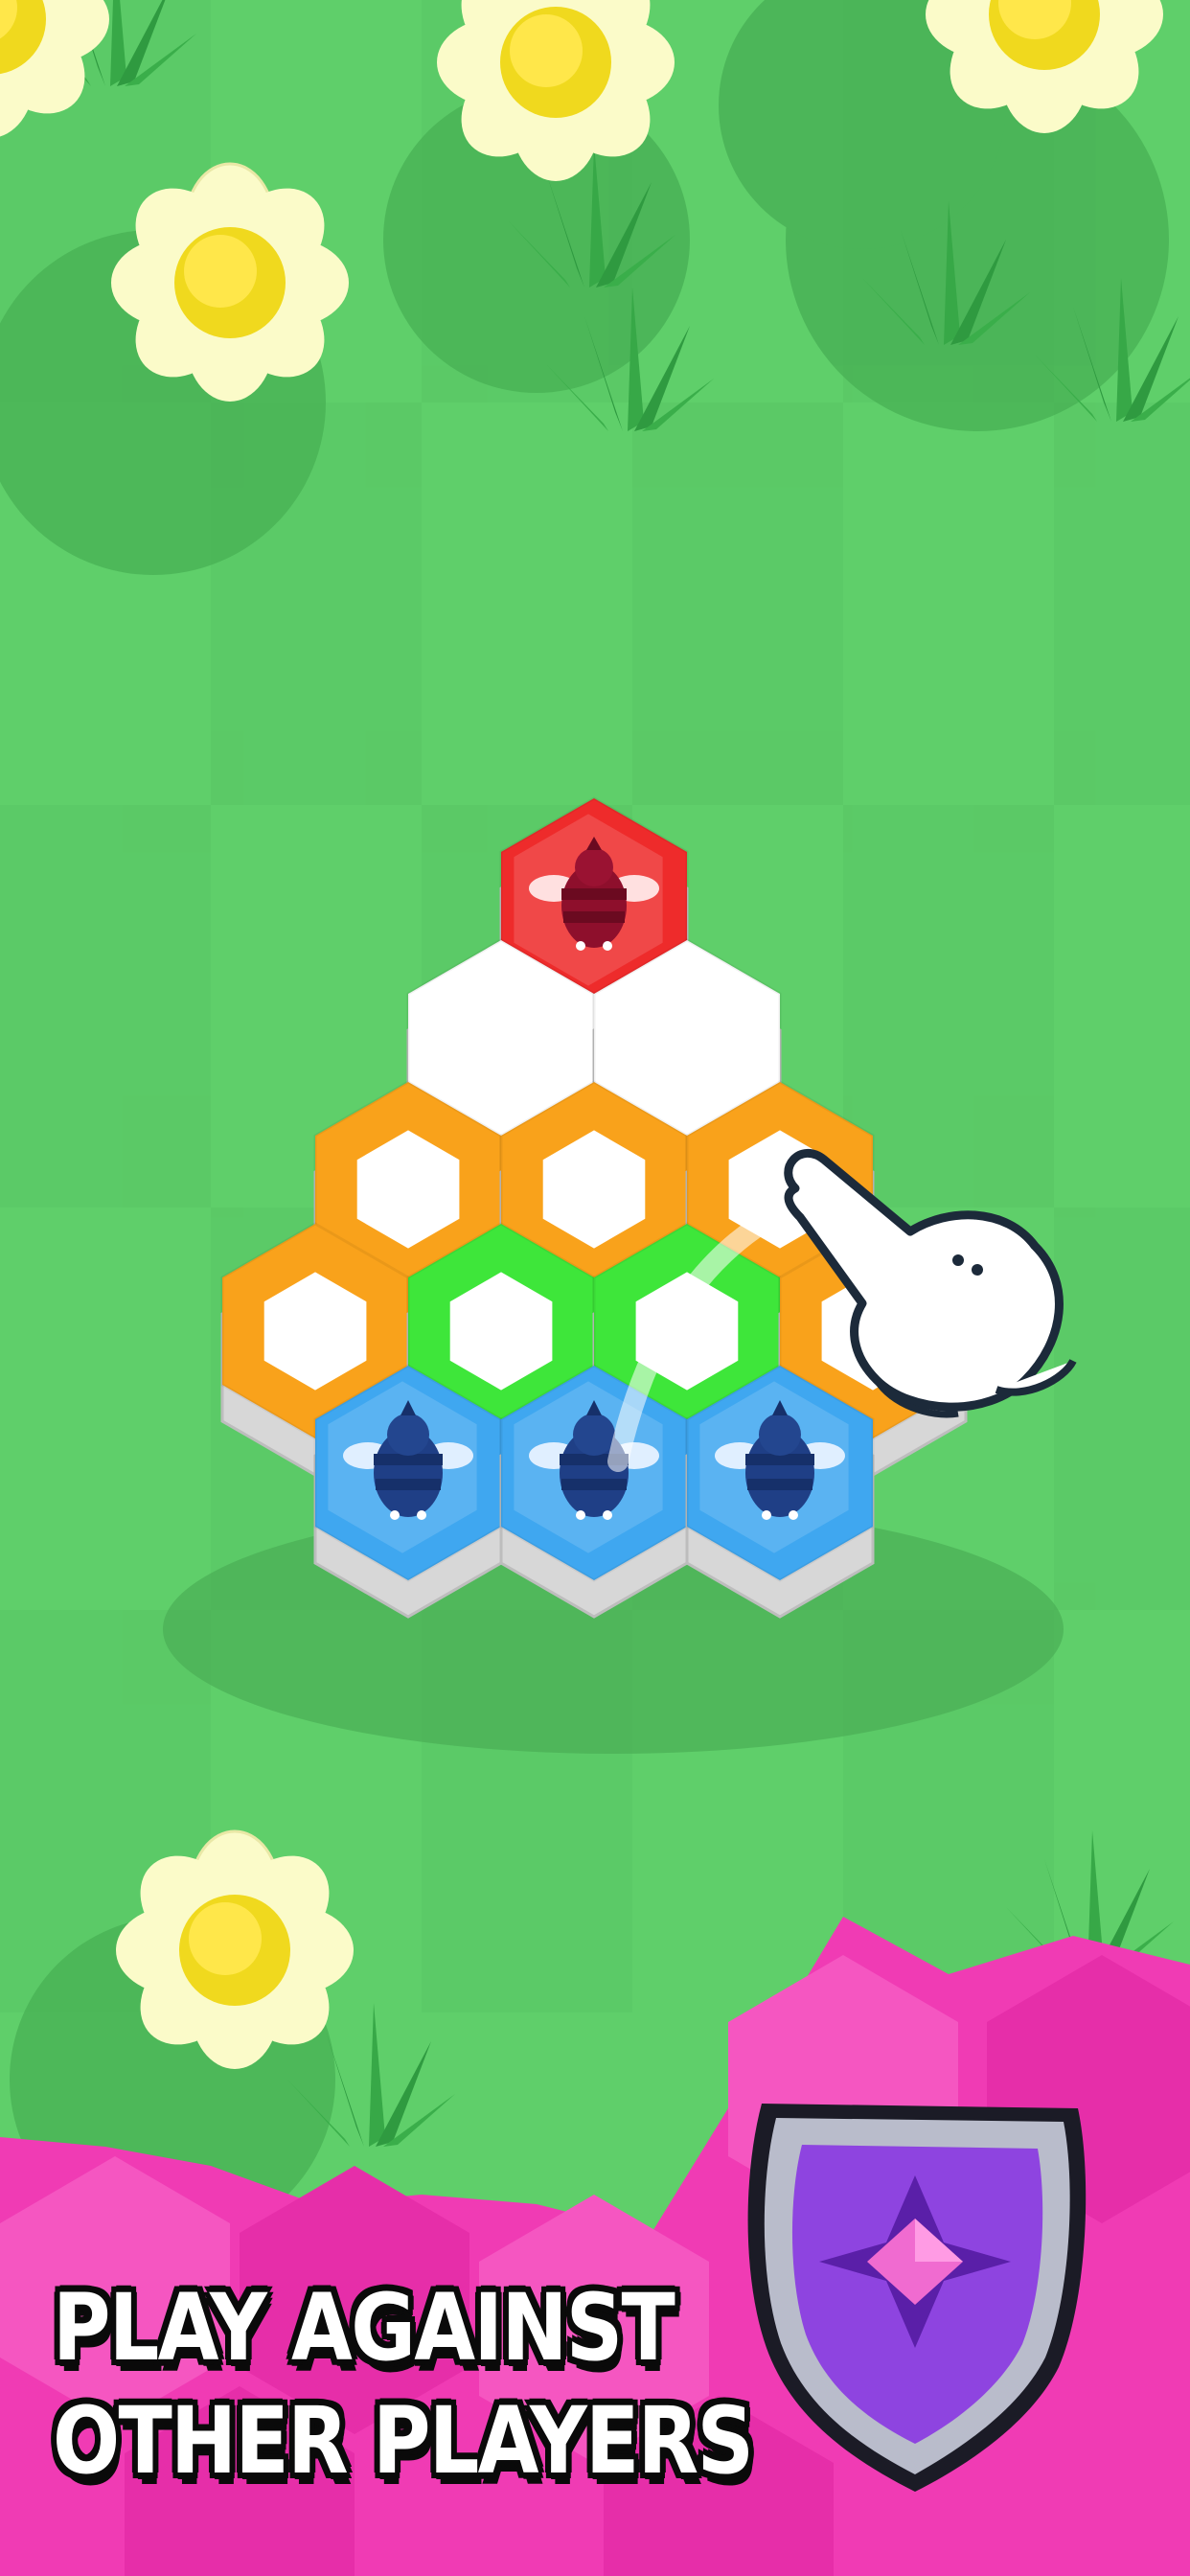 The height and width of the screenshot is (2576, 1190). Describe the element at coordinates (404, 2441) in the screenshot. I see `promo-line-2: OTHER PLAYERS` at that location.